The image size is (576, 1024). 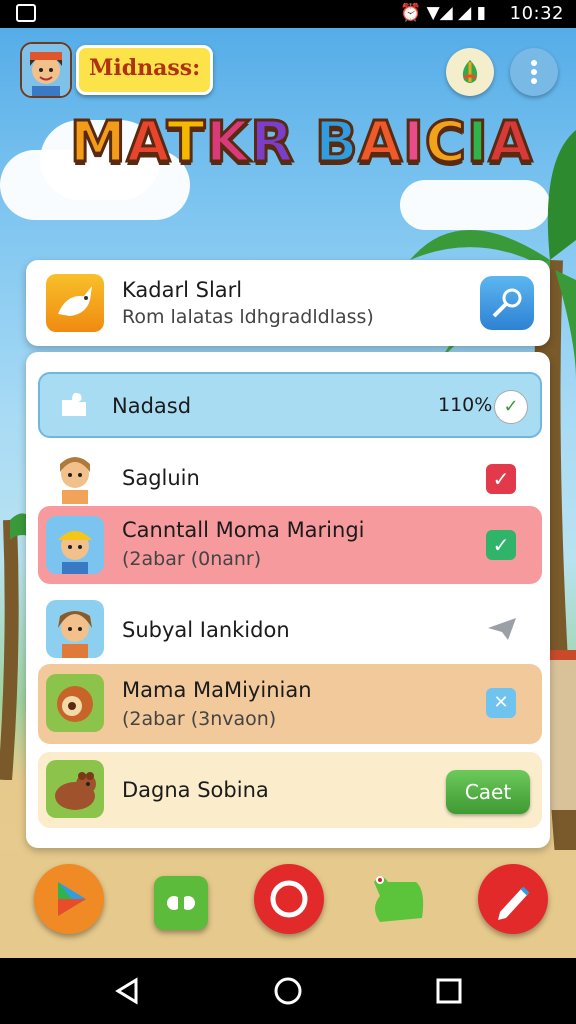 I want to click on recents-icon, so click(x=449, y=991).